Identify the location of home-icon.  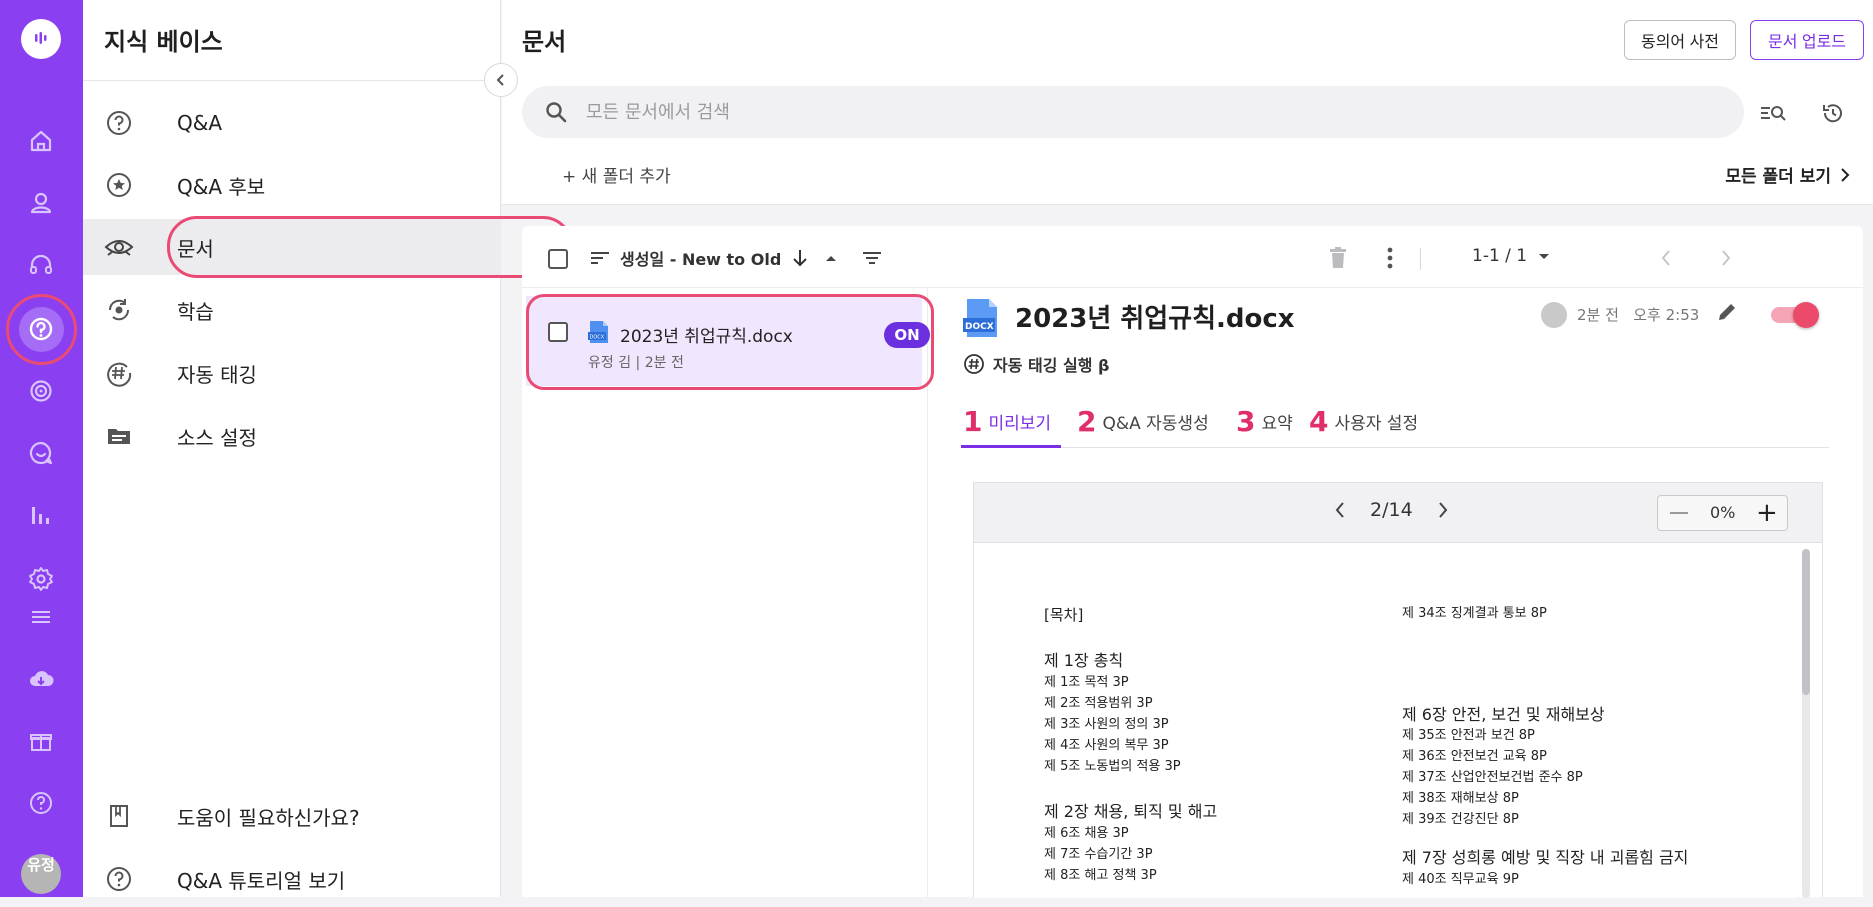
(41, 141).